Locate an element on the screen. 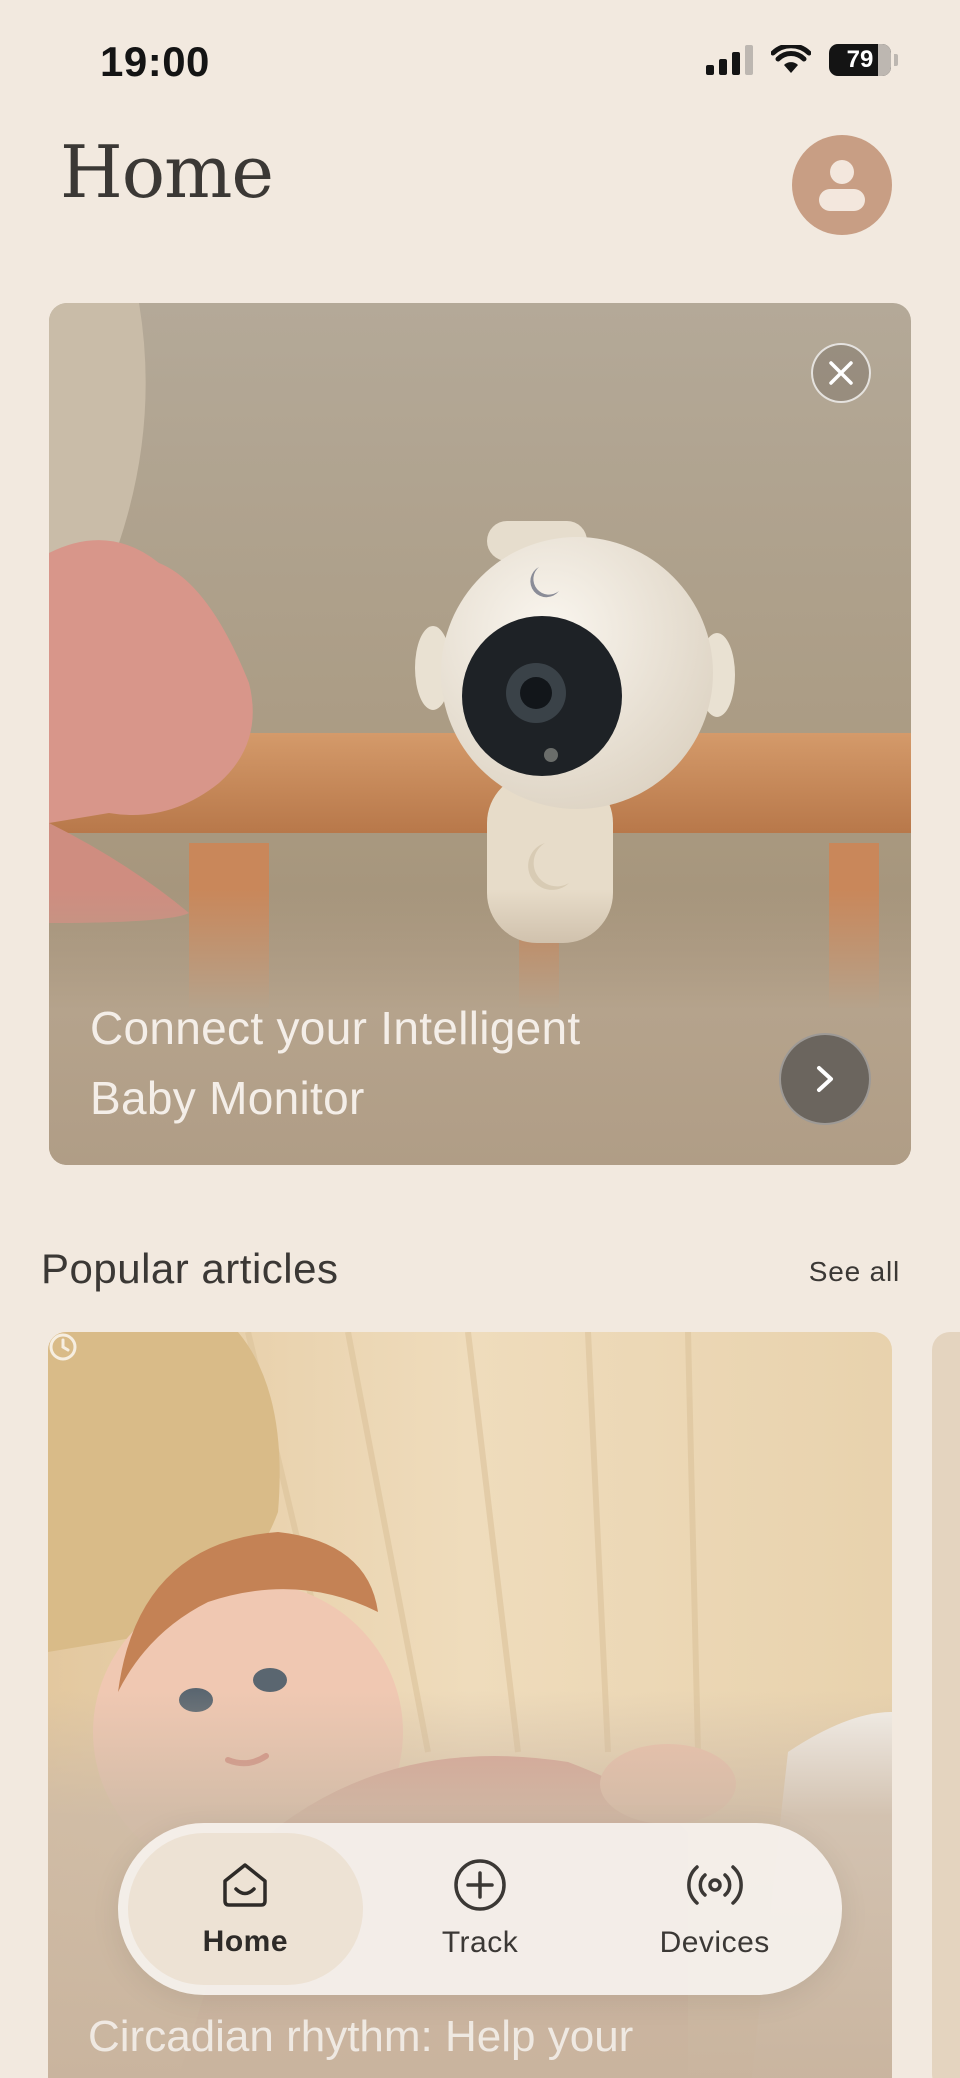 The width and height of the screenshot is (960, 2078). tab-home: Home is located at coordinates (245, 1909).